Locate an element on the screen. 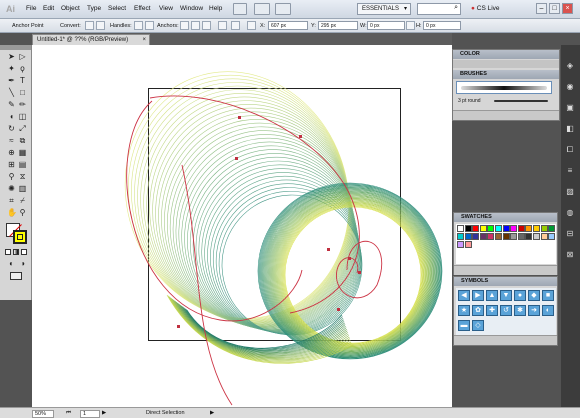 This screenshot has width=580, height=418. menu-help: Help is located at coordinates (215, 8).